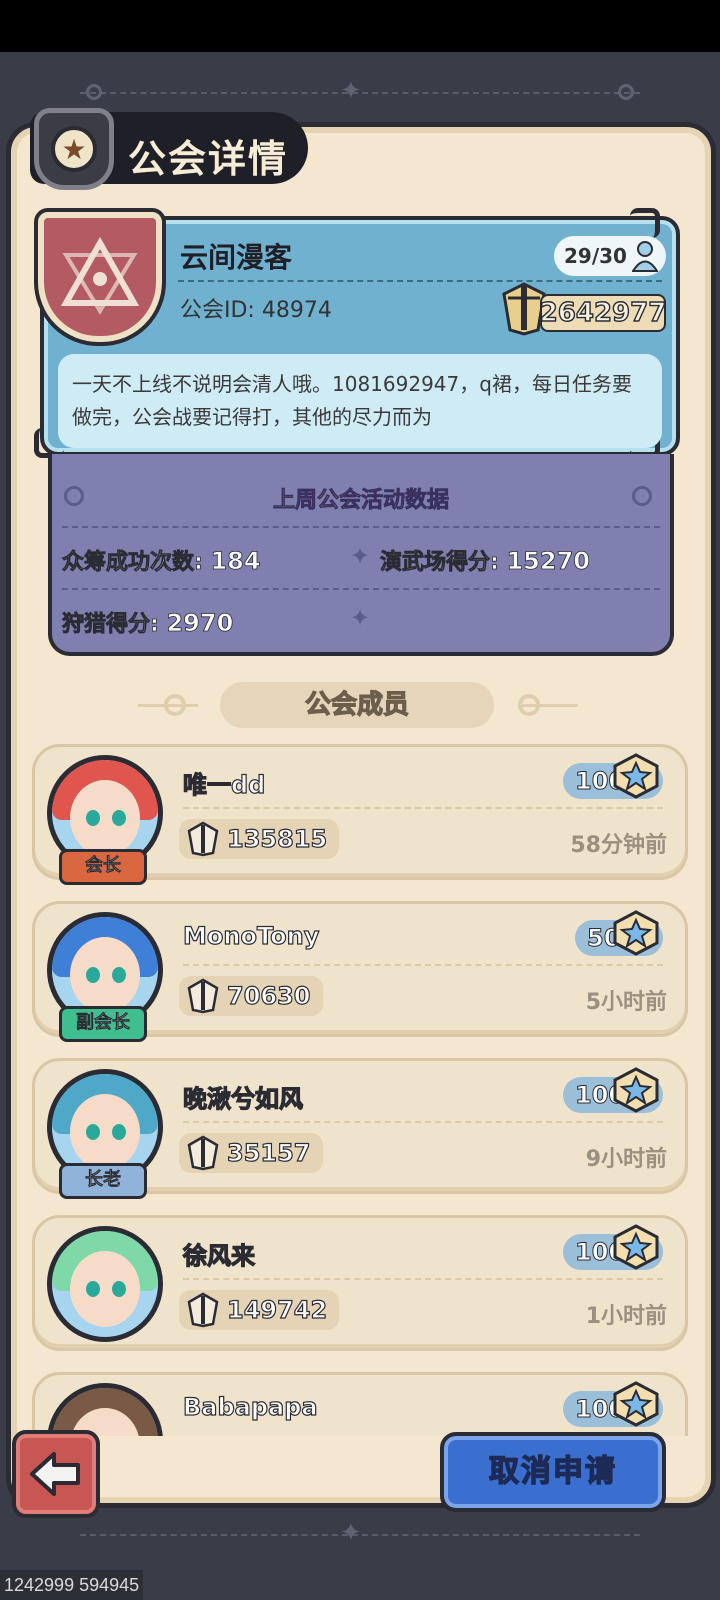 This screenshot has height=1600, width=720. I want to click on status-bar, so click(360, 26).